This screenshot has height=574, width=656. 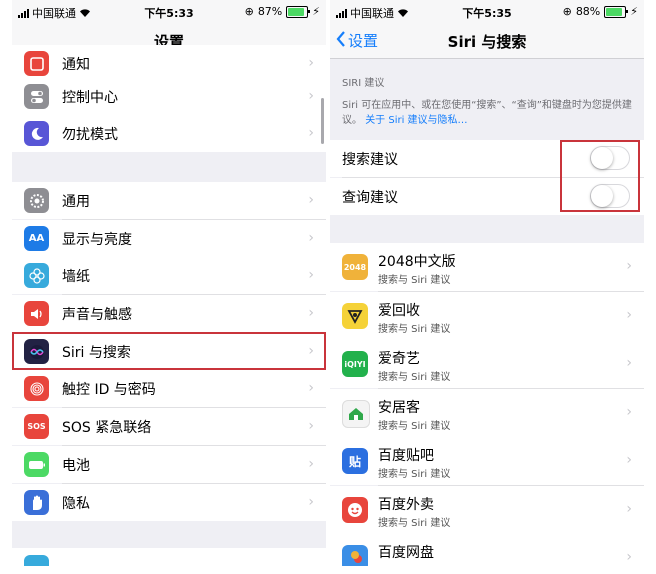 What do you see at coordinates (169, 63) in the screenshot?
I see `settings-row: 通知 ›` at bounding box center [169, 63].